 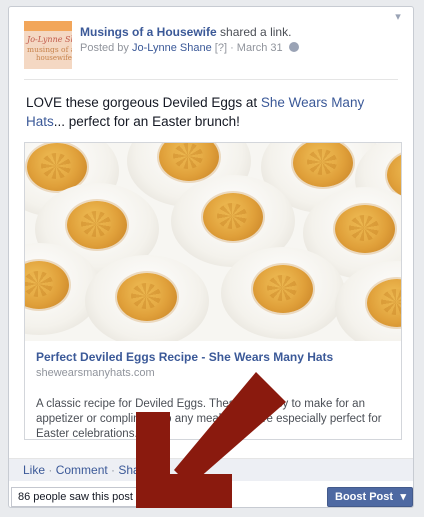 I want to click on post-reach-insights: 86 people saw this post, so click(x=117, y=497).